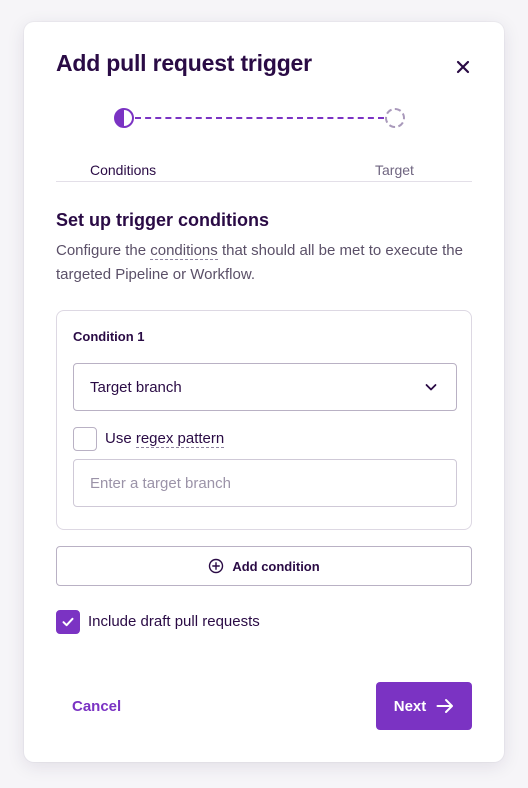  Describe the element at coordinates (136, 387) in the screenshot. I see `condition-type-value: Target branch` at that location.